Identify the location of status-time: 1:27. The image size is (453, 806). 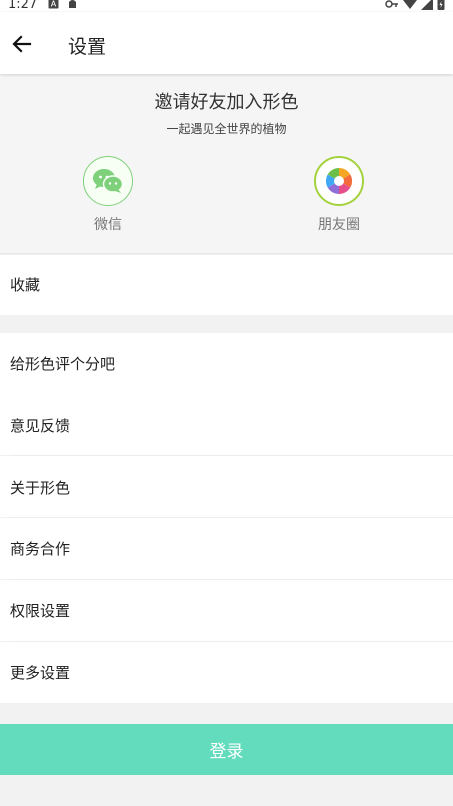
(23, 6).